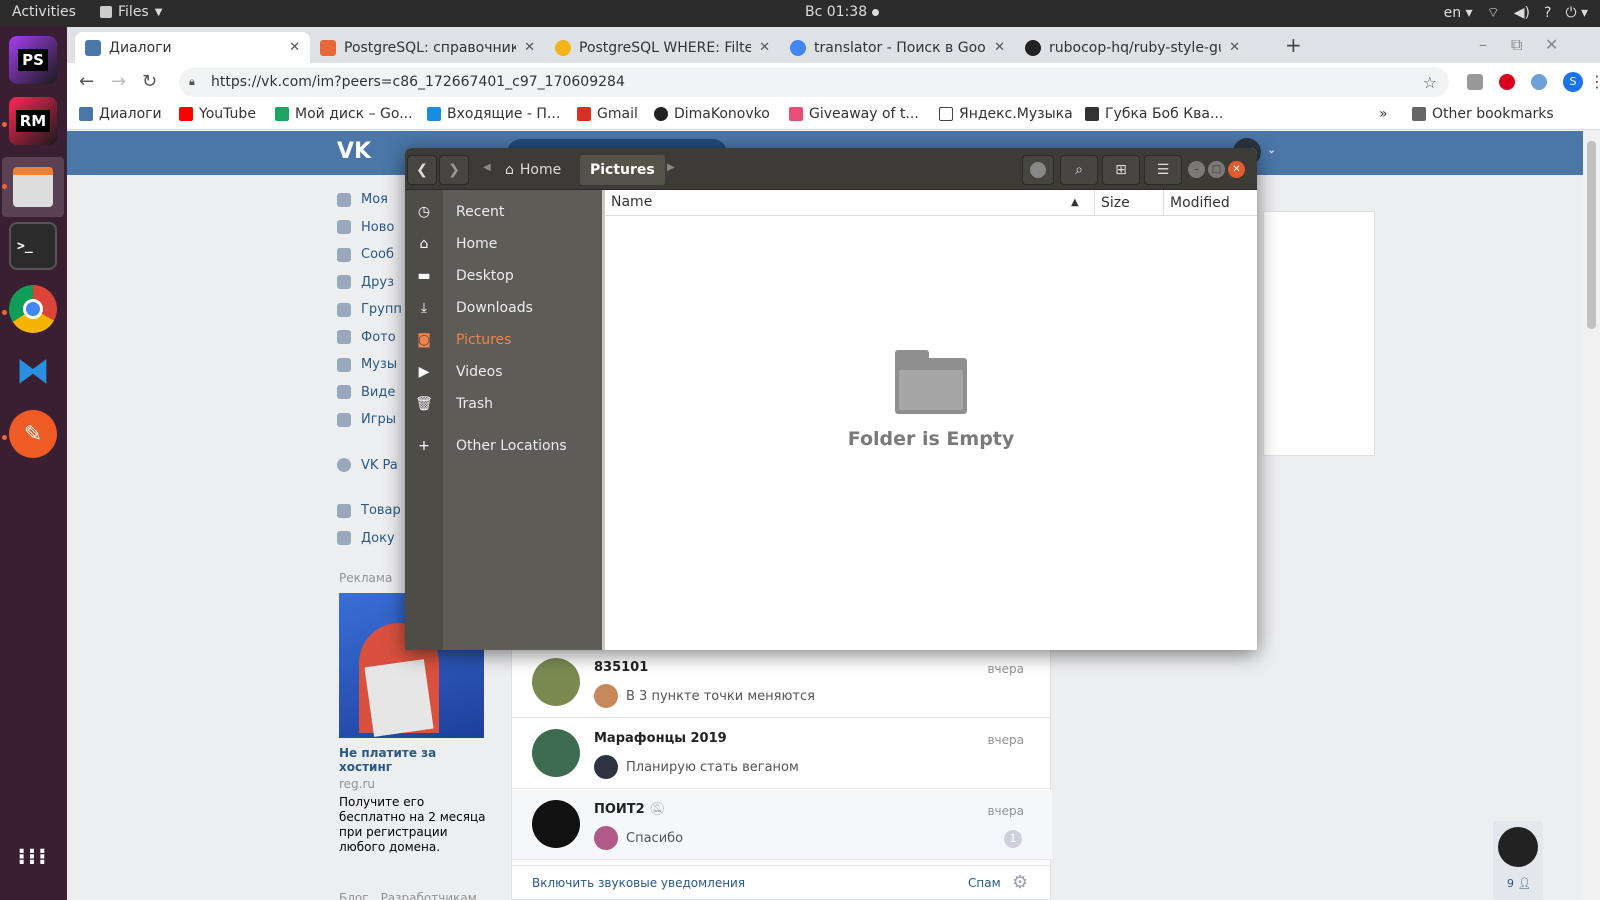  What do you see at coordinates (1522, 13) in the screenshot?
I see `volume-icon: ◀)` at bounding box center [1522, 13].